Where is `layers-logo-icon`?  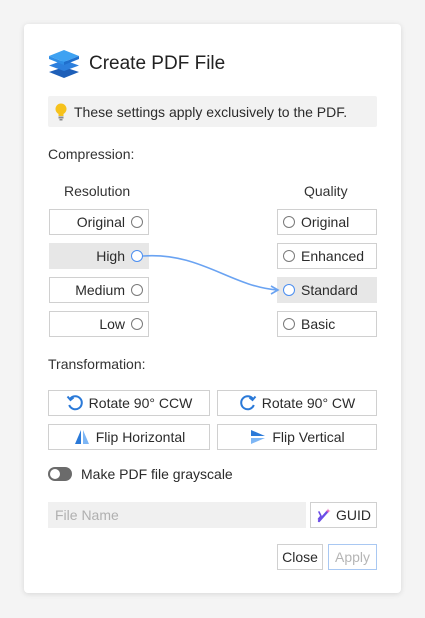
layers-logo-icon is located at coordinates (64, 64).